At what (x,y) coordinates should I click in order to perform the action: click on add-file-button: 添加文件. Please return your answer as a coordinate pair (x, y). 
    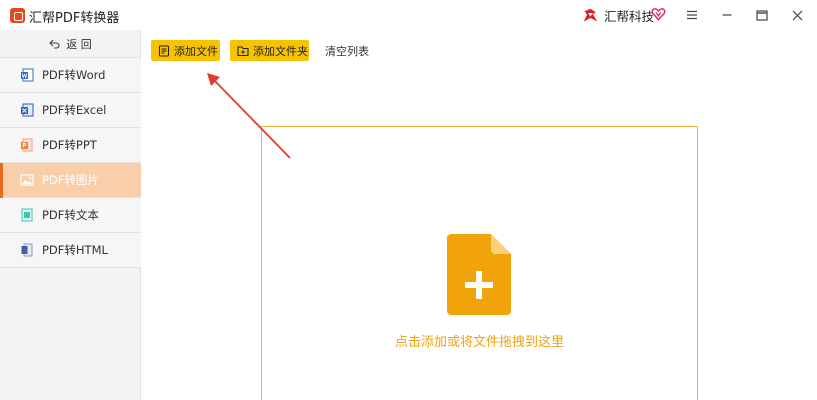
    Looking at the image, I should click on (185, 50).